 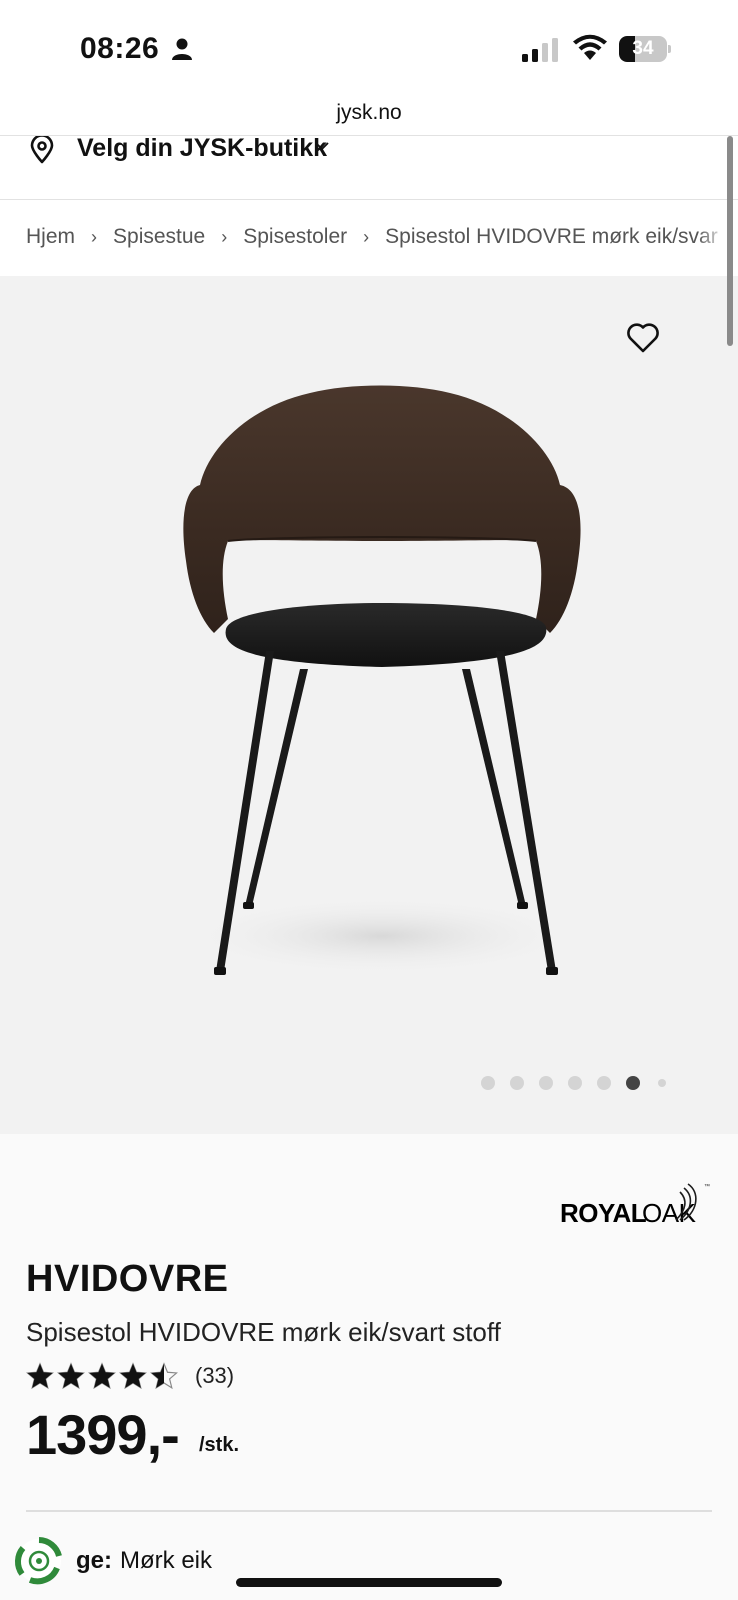 I want to click on breadcrumb-item-spisestoler: Spisestoler, so click(x=295, y=237).